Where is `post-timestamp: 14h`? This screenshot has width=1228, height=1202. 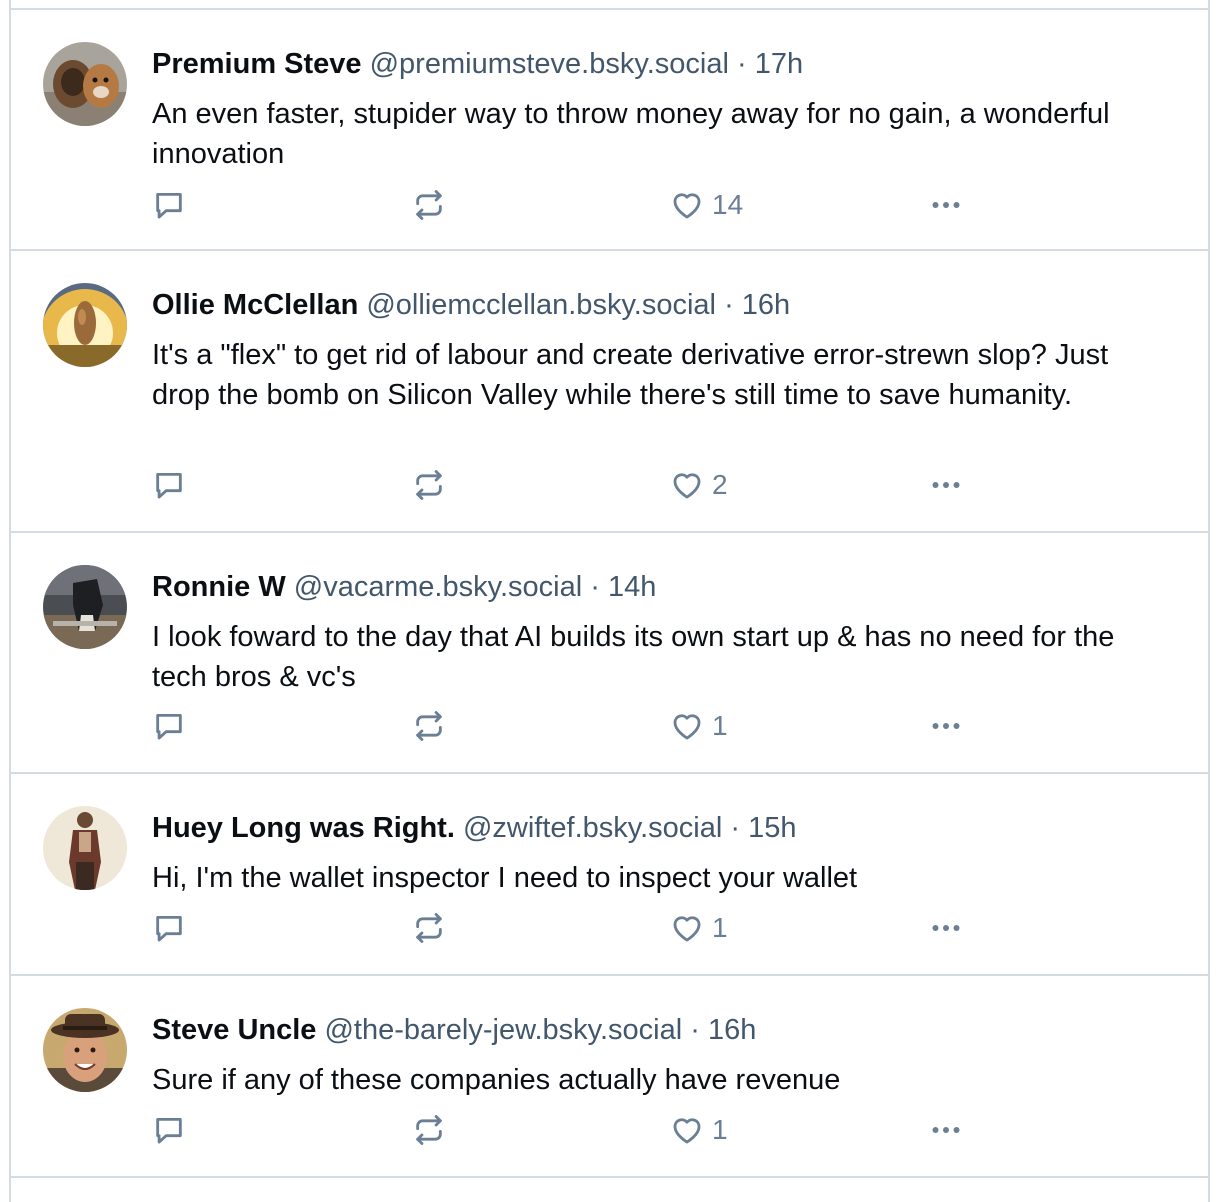 post-timestamp: 14h is located at coordinates (632, 587).